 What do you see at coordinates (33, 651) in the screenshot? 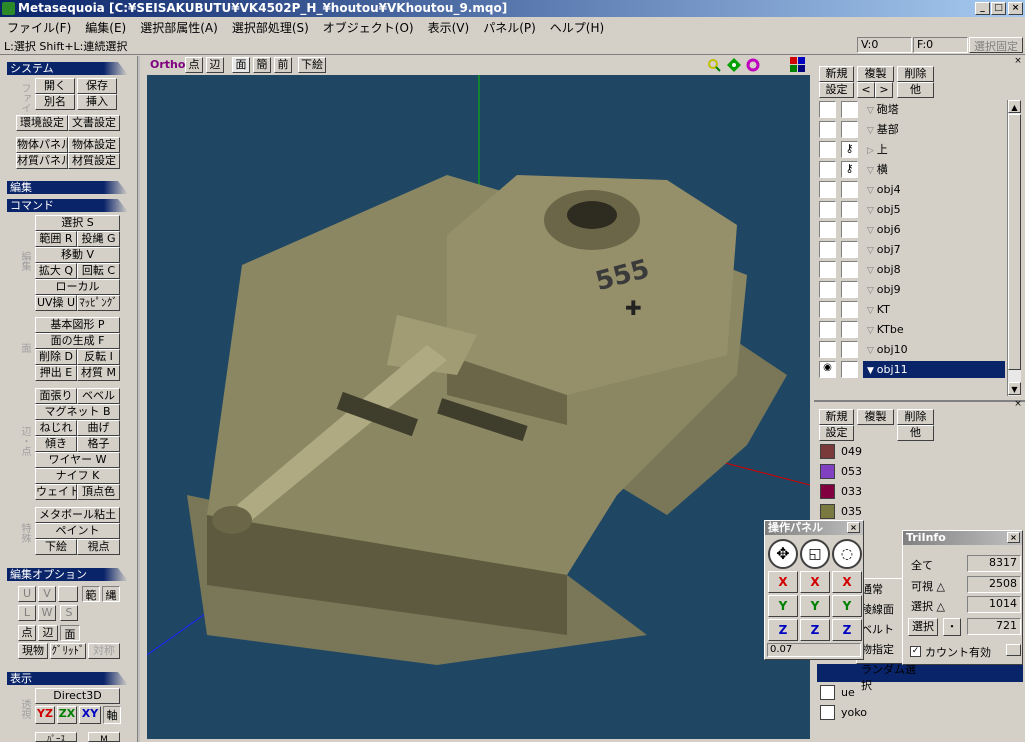
I see `current-object-button: 現物` at bounding box center [33, 651].